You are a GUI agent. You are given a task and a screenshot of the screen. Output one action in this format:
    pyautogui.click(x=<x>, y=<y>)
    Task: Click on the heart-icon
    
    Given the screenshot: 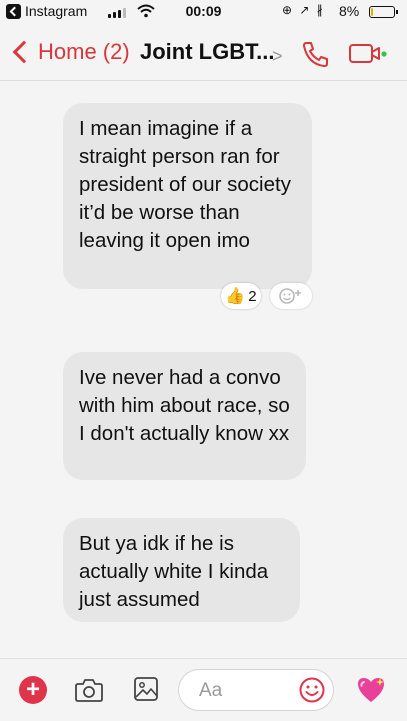 What is the action you would take?
    pyautogui.click(x=371, y=690)
    